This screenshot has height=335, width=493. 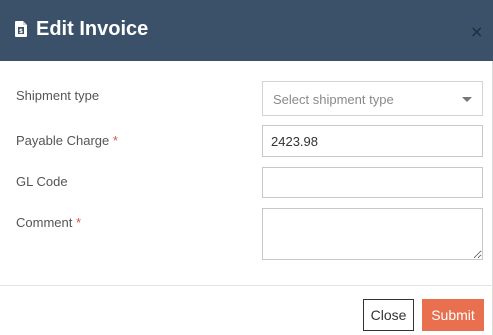 I want to click on close-icon: ×, so click(x=476, y=32).